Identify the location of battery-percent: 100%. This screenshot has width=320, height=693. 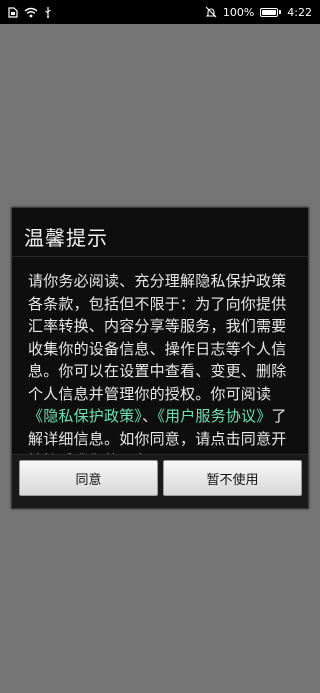
(238, 12).